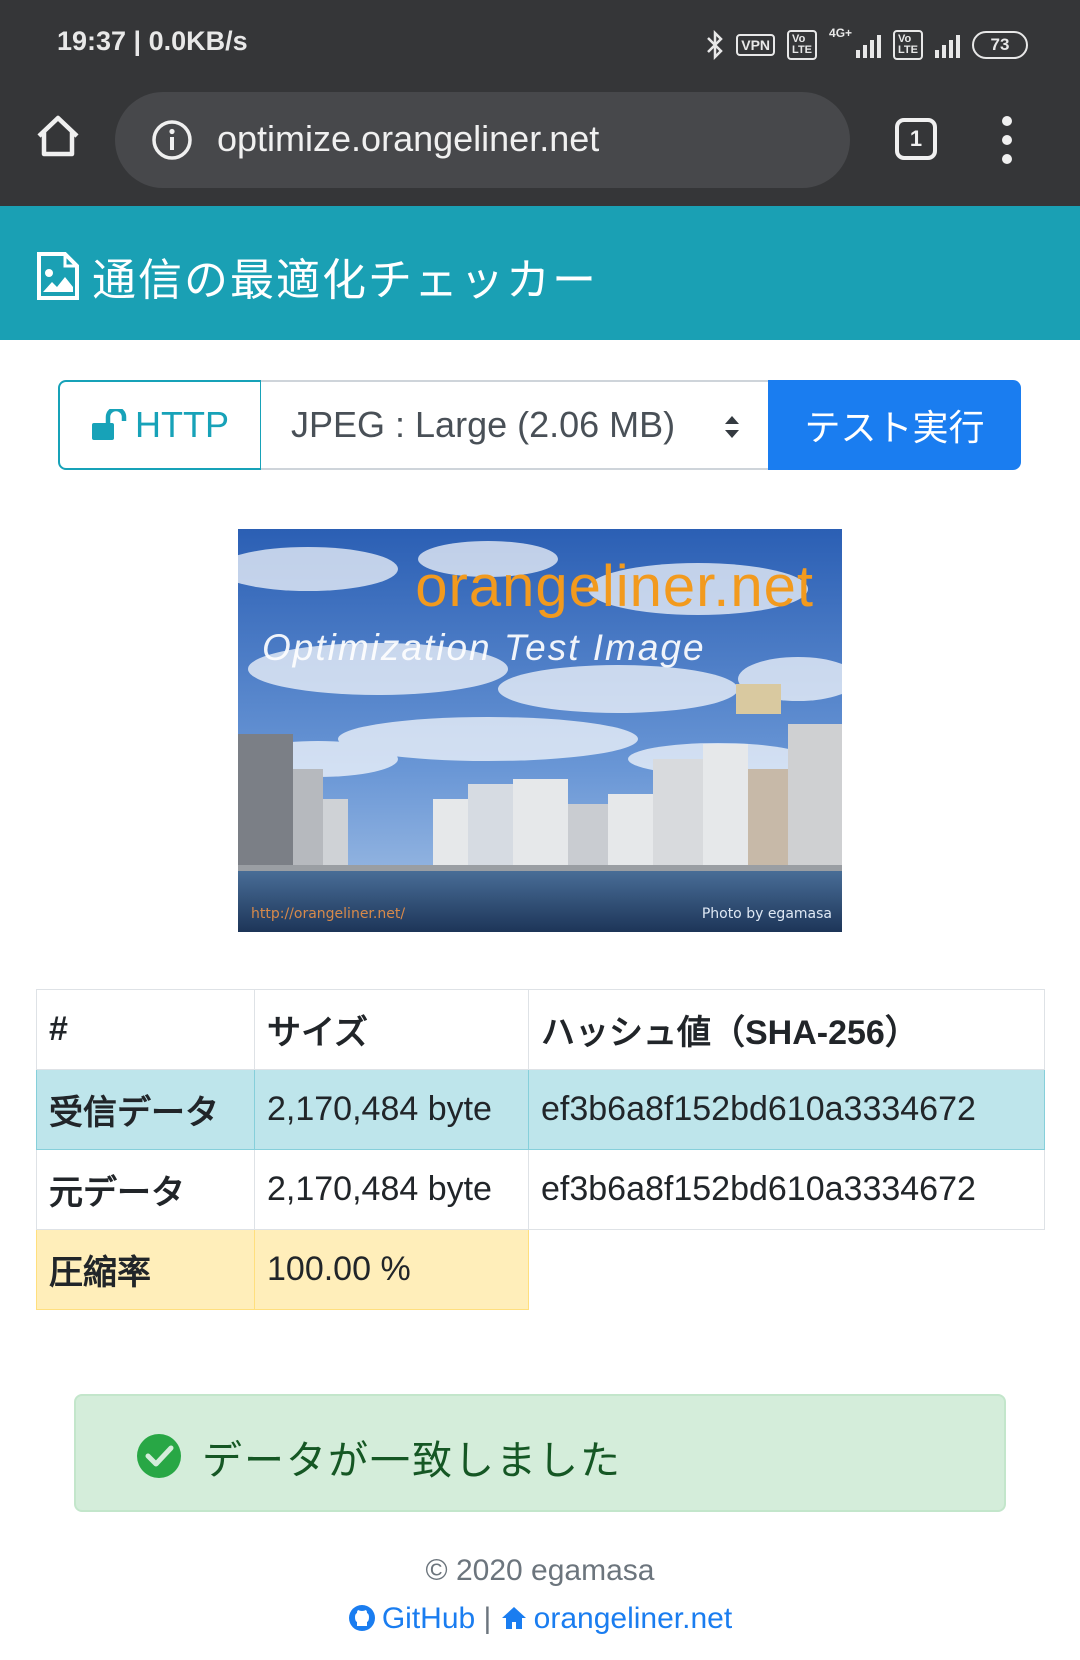  Describe the element at coordinates (802, 45) in the screenshot. I see `volte-icon: Vo LTE` at that location.